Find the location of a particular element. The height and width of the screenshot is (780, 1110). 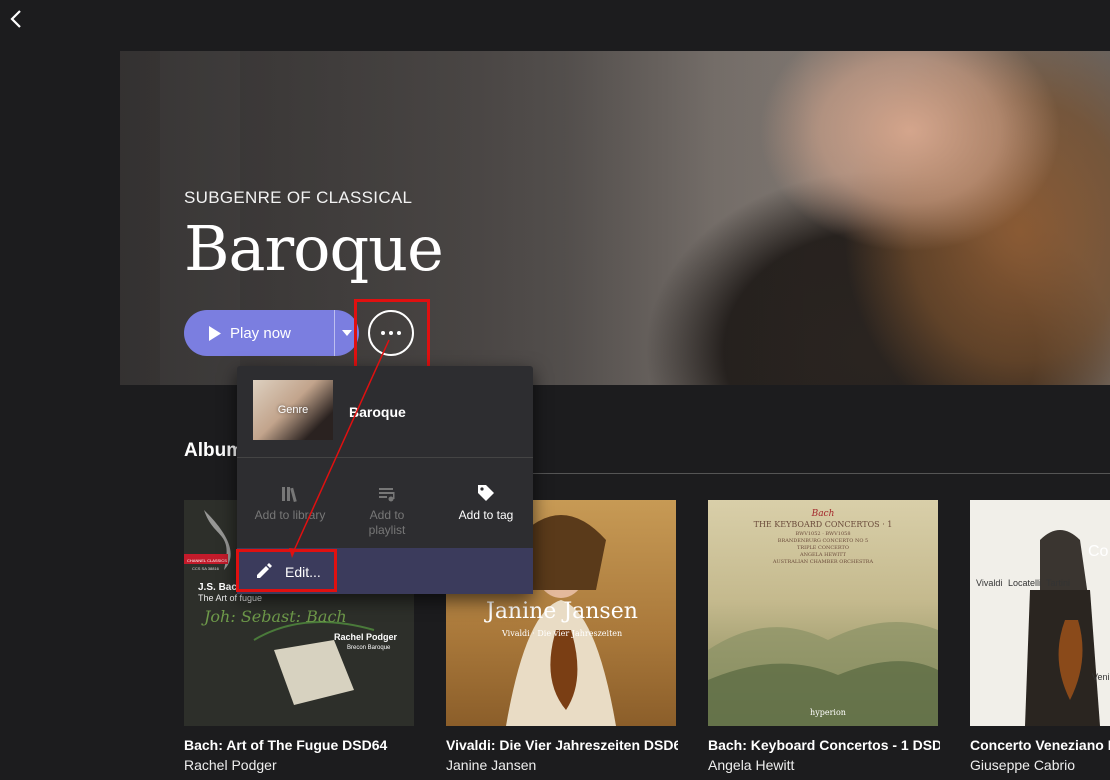

cover-composer-3: Tartini is located at coordinates (1058, 583).